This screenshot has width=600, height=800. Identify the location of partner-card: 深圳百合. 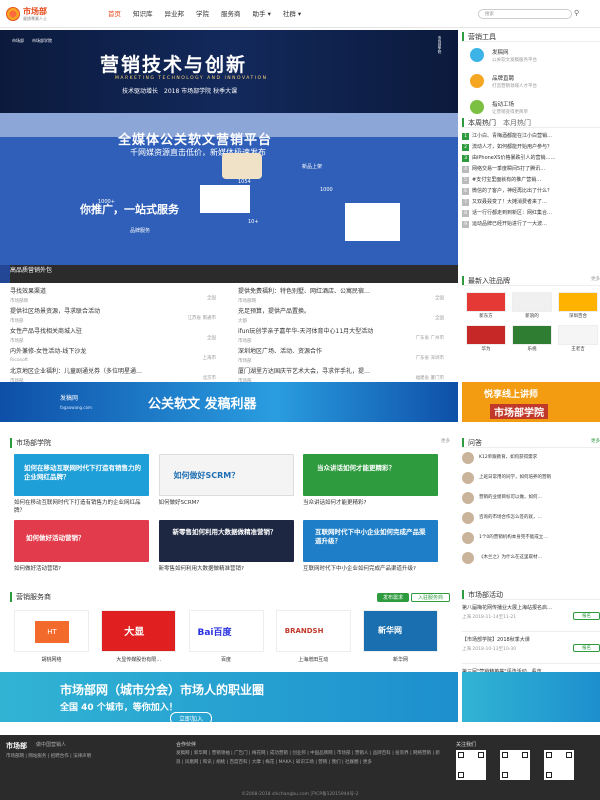
(578, 305).